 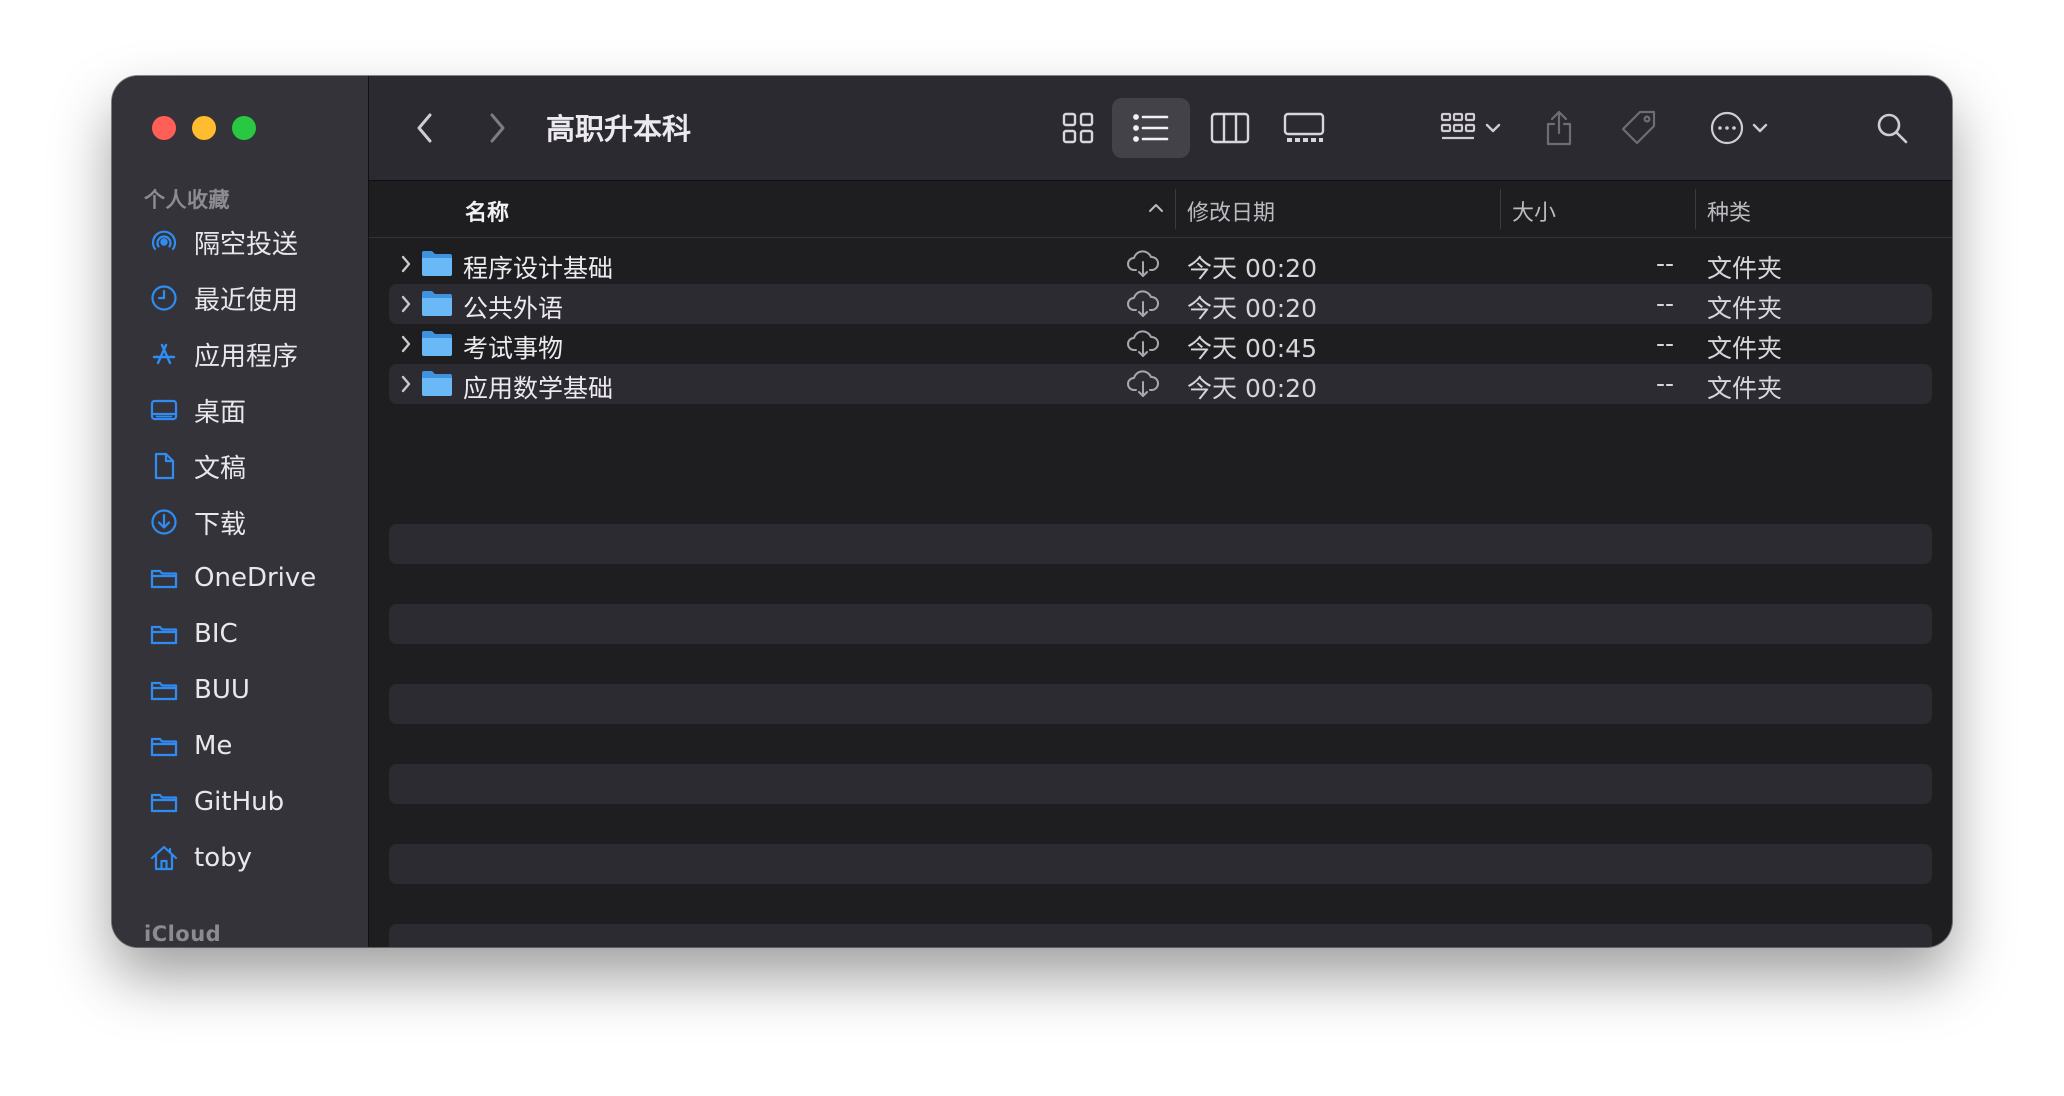 What do you see at coordinates (204, 128) in the screenshot?
I see `minimize-button` at bounding box center [204, 128].